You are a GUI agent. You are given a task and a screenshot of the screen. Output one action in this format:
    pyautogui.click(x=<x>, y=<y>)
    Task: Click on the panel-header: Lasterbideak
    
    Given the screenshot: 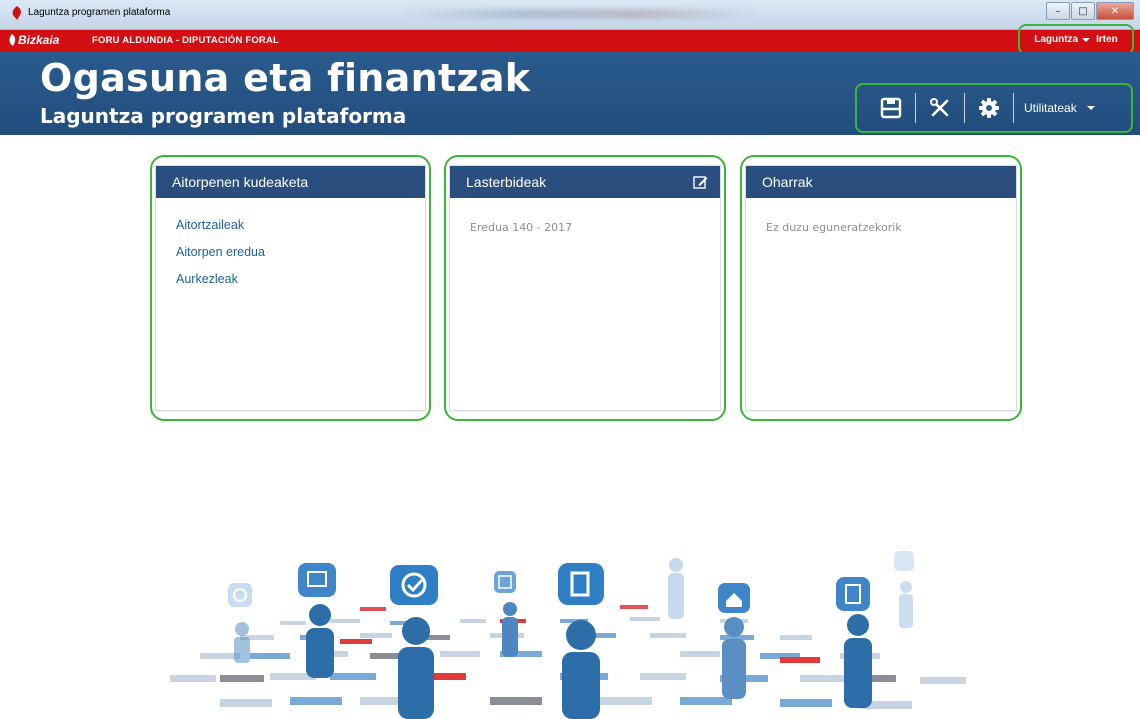 What is the action you would take?
    pyautogui.click(x=585, y=182)
    